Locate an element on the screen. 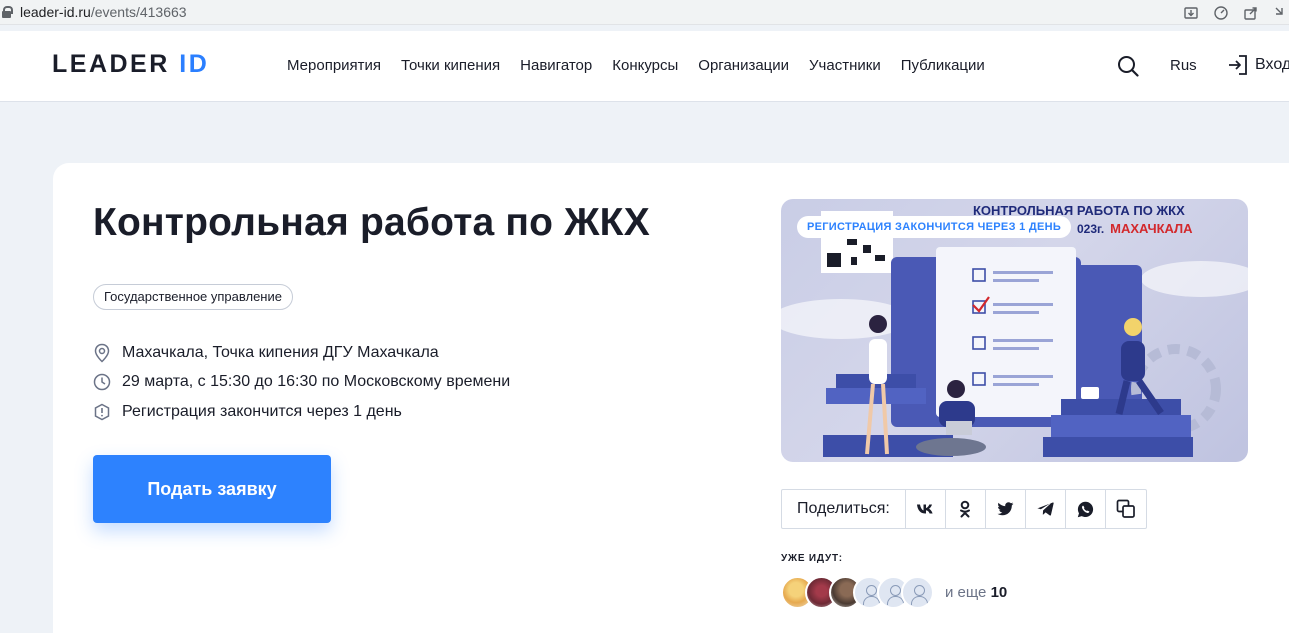 The height and width of the screenshot is (633, 1289). performance-icon is located at coordinates (1221, 13).